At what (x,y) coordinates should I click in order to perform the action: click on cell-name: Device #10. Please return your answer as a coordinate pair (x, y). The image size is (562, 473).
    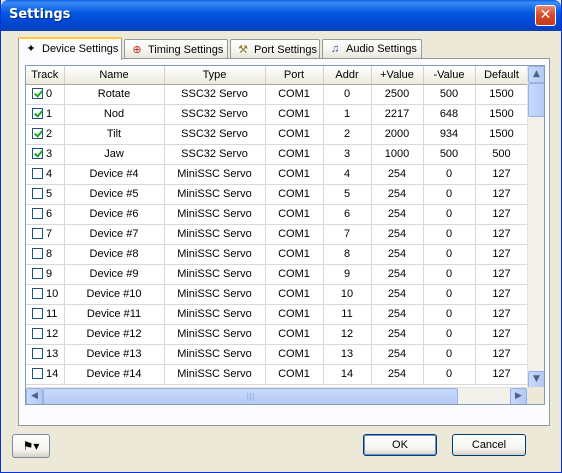
    Looking at the image, I should click on (114, 294).